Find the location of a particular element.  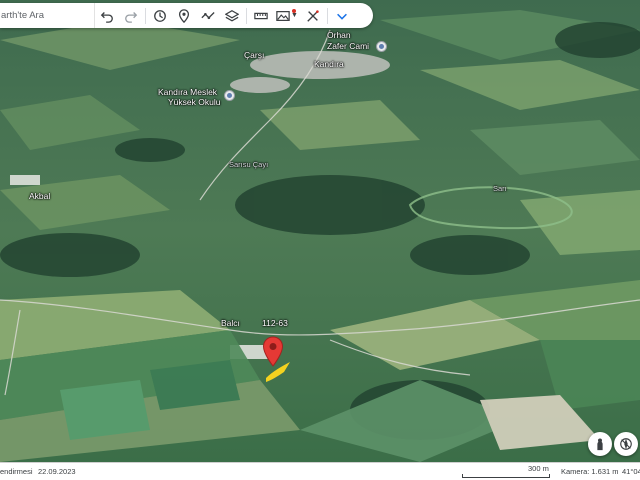

label-road-number: 112-63 is located at coordinates (275, 323).